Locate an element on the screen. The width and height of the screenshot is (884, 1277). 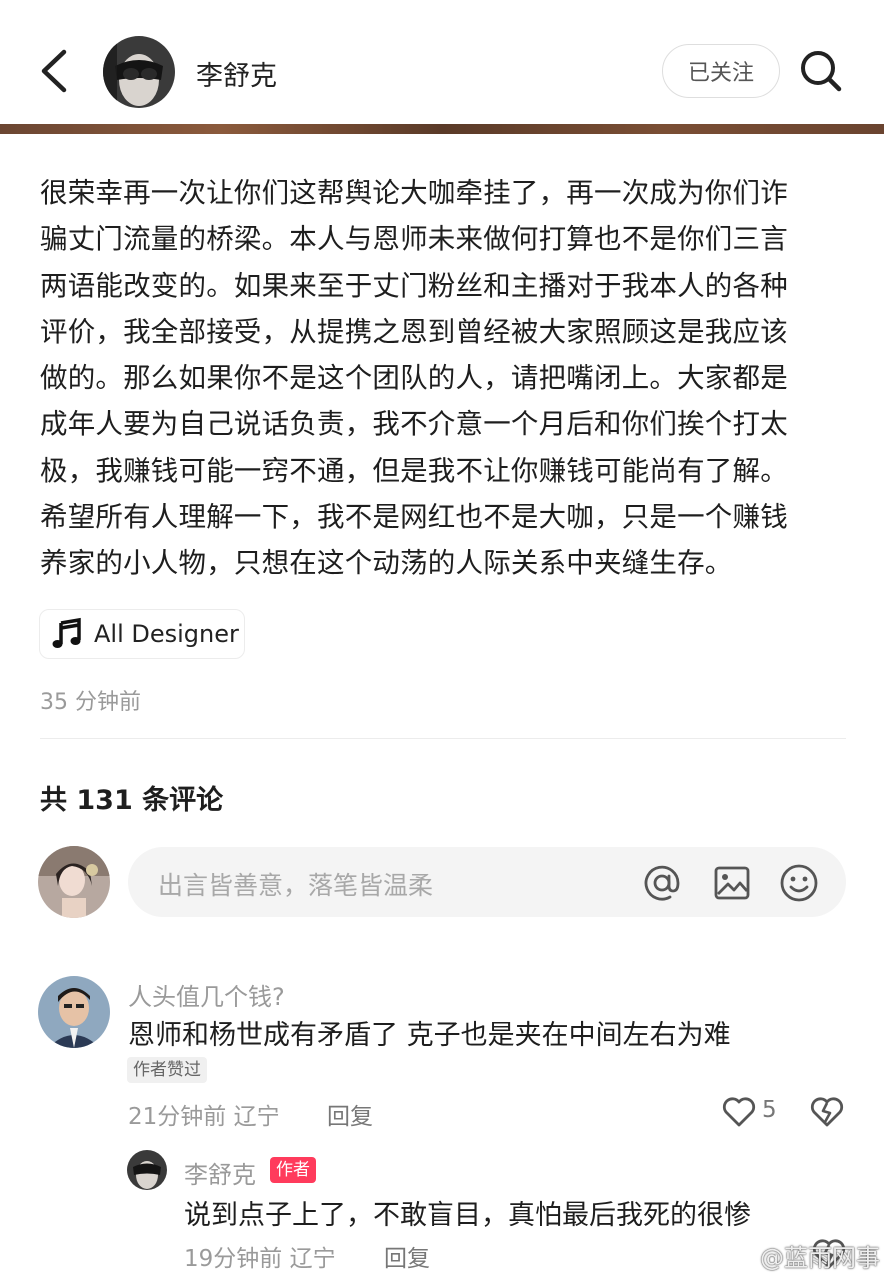
weibo-logo-icon is located at coordinates (738, 1256).